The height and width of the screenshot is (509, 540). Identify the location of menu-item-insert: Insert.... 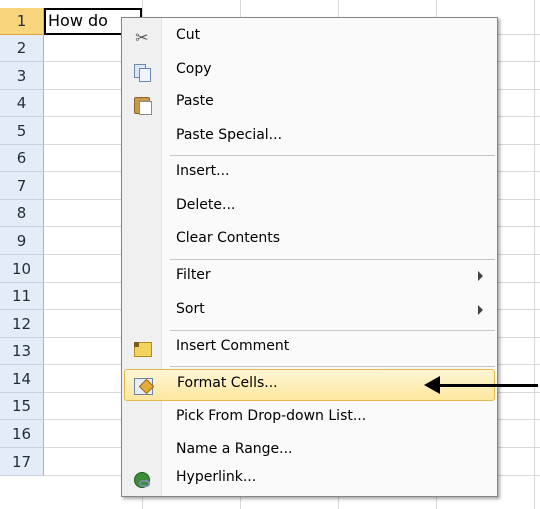
(309, 174).